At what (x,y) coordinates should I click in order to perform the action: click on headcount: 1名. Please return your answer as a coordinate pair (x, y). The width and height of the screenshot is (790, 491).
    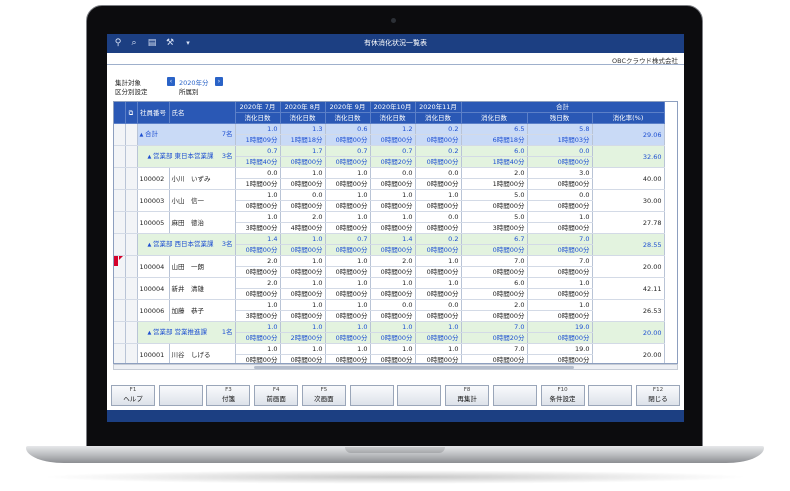
    Looking at the image, I should click on (227, 332).